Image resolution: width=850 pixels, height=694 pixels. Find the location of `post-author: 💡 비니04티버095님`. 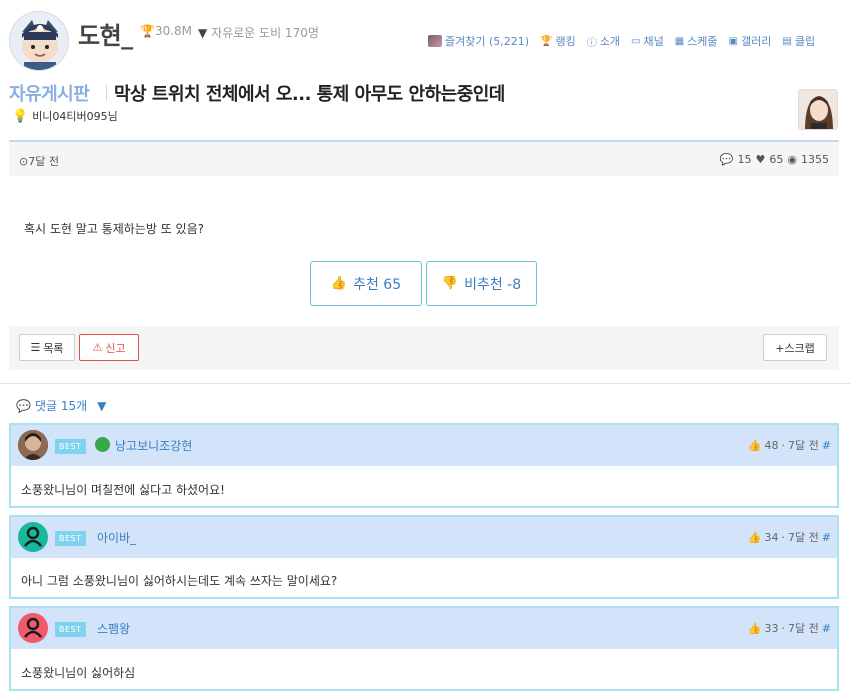

post-author: 💡 비니04티버095님 is located at coordinates (65, 116).